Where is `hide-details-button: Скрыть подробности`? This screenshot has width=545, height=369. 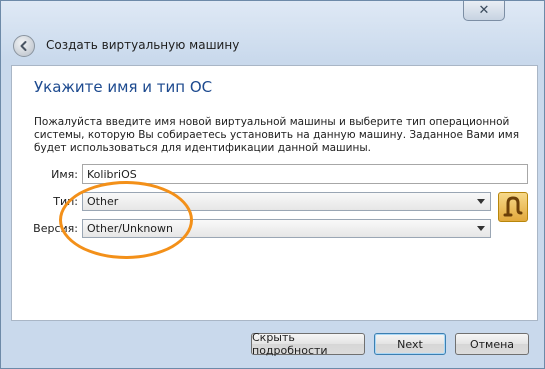 hide-details-button: Скрыть подробности is located at coordinates (308, 344).